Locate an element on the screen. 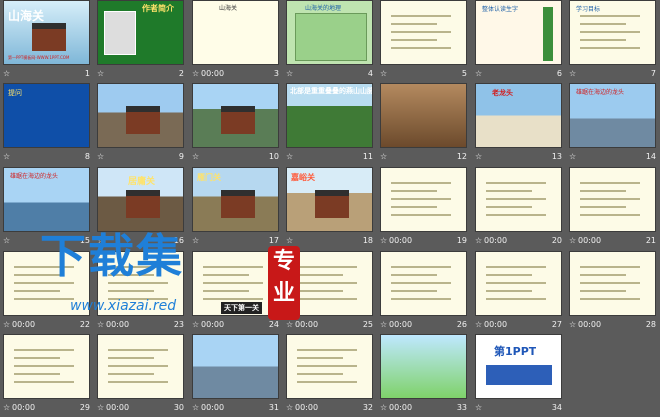 Image resolution: width=660 pixels, height=417 pixels. slide-thumbnail-11: 北部是重重叠叠的燕山山脉 ☆ 11 is located at coordinates (330, 124).